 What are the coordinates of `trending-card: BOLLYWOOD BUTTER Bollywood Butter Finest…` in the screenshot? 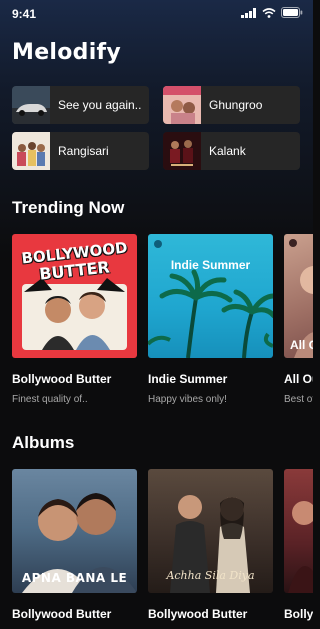 It's located at (74, 319).